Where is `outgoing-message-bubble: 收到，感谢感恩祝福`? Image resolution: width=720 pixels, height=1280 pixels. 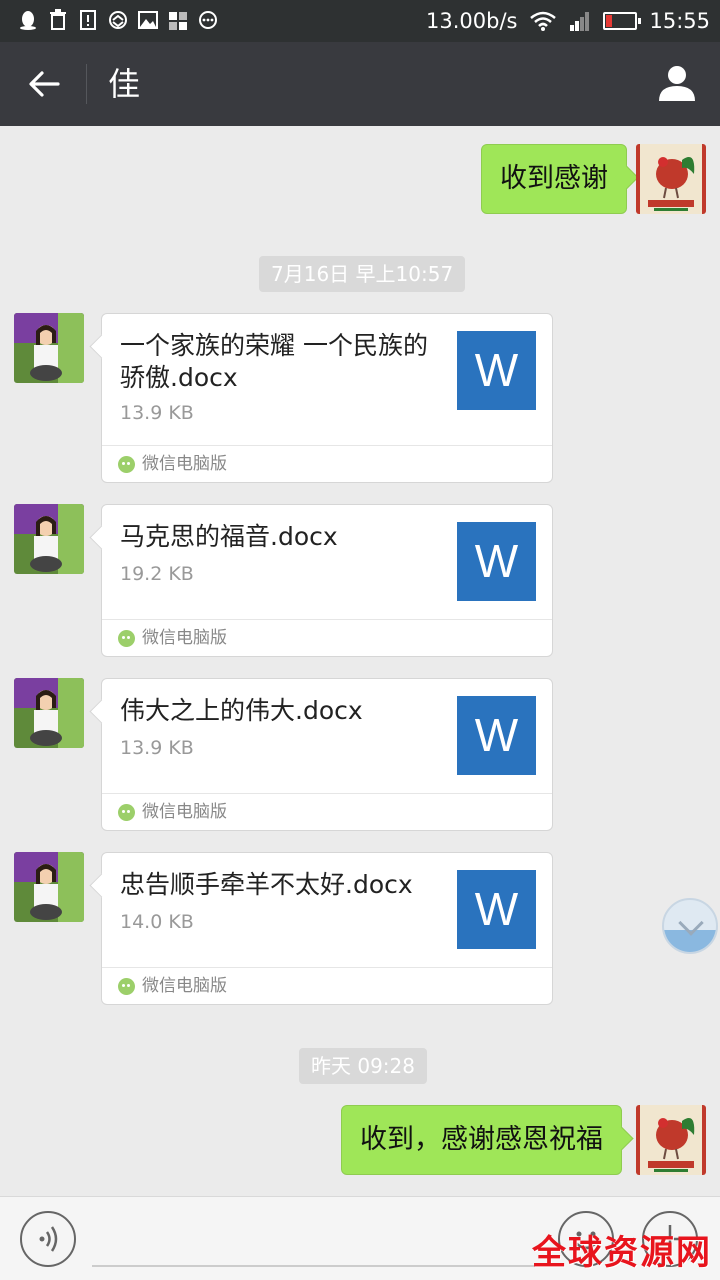
outgoing-message-bubble: 收到，感谢感恩祝福 is located at coordinates (481, 1140).